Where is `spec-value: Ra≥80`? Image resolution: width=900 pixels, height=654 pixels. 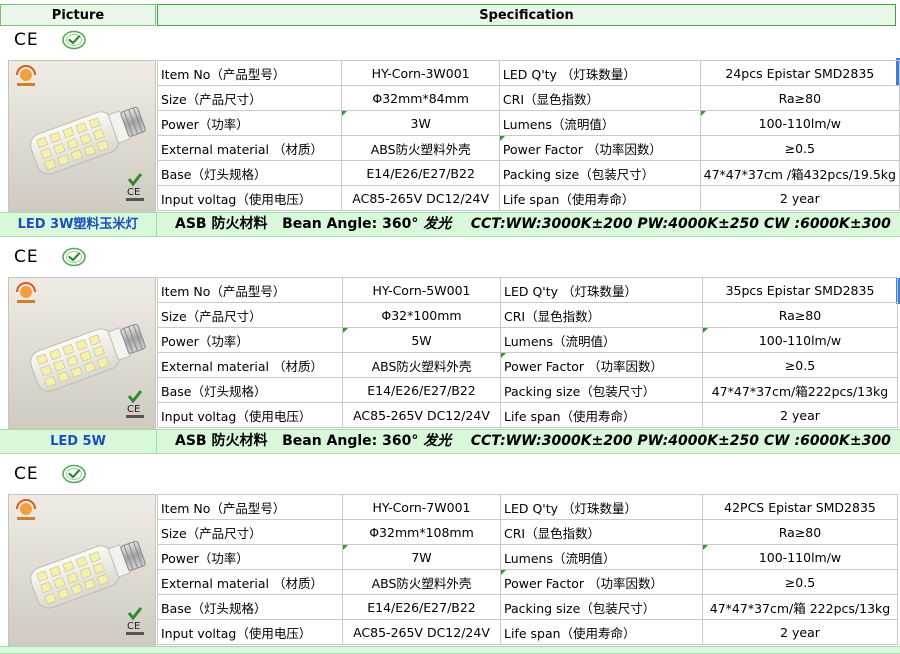 spec-value: Ra≥80 is located at coordinates (799, 98).